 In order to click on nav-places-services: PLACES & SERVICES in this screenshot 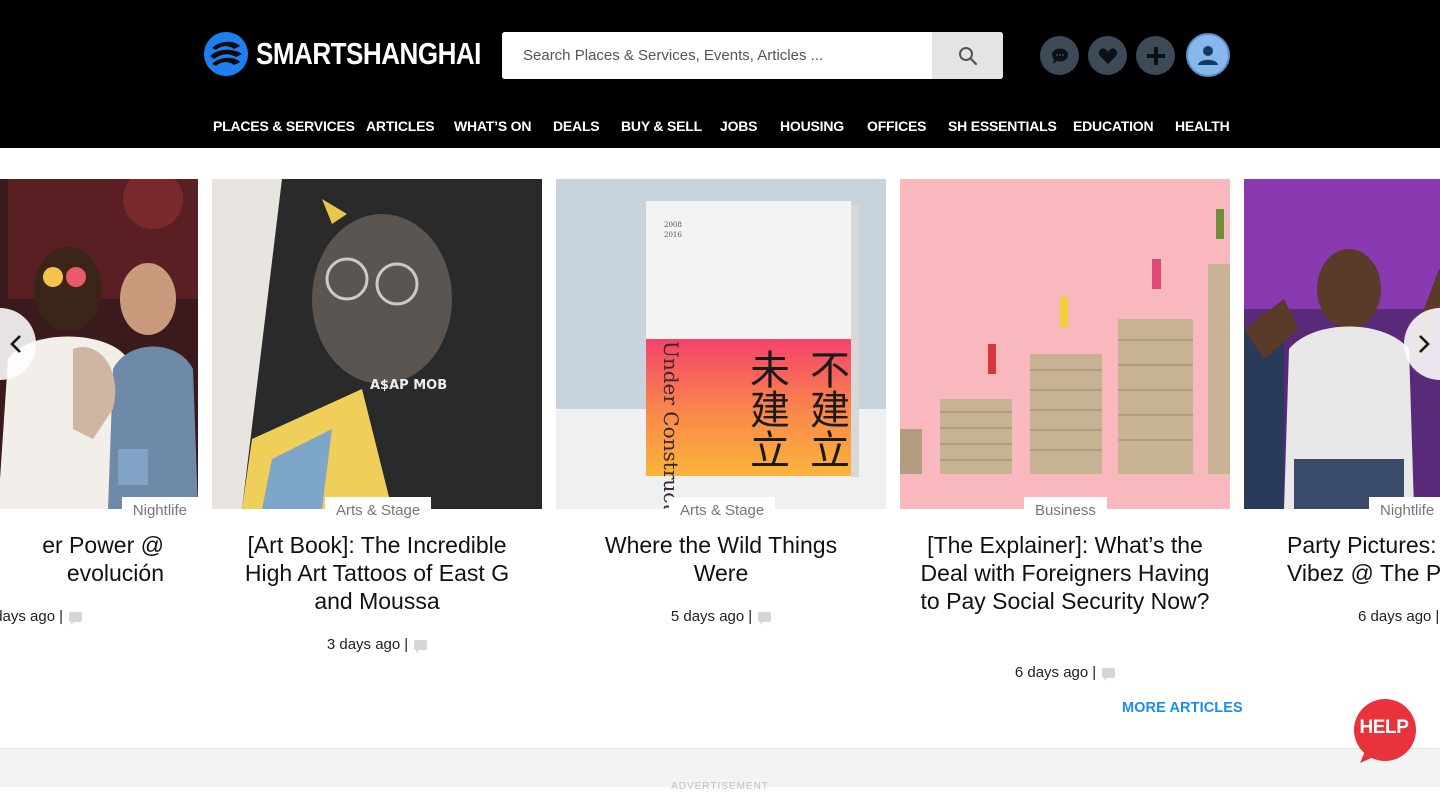, I will do `click(284, 126)`.